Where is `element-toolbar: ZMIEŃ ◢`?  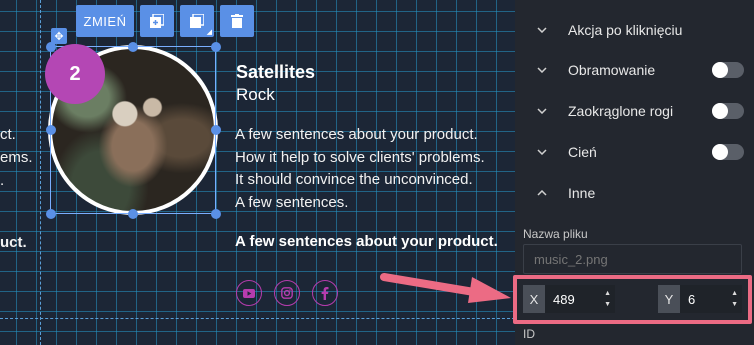 element-toolbar: ZMIEŃ ◢ is located at coordinates (165, 21).